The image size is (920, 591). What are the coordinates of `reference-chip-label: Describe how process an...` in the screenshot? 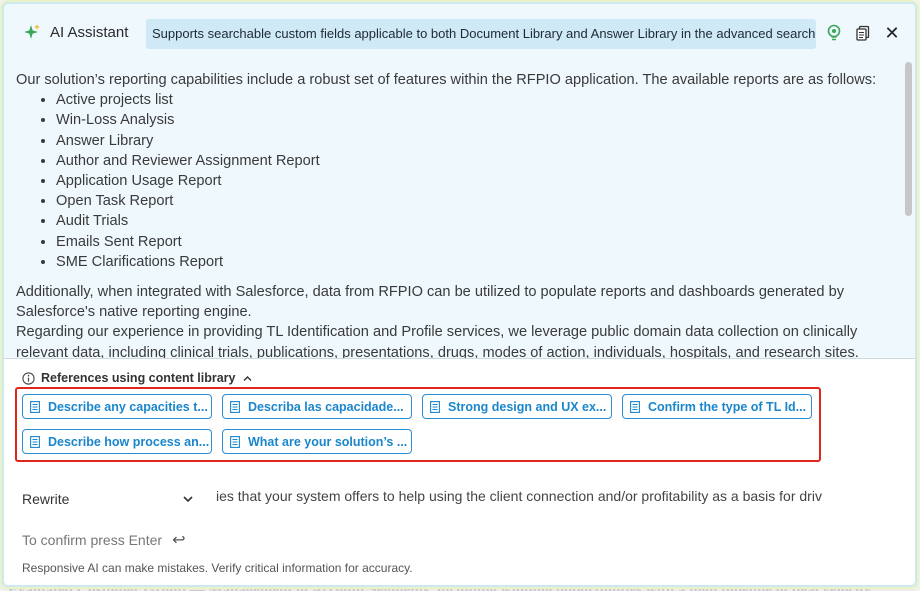 It's located at (129, 441).